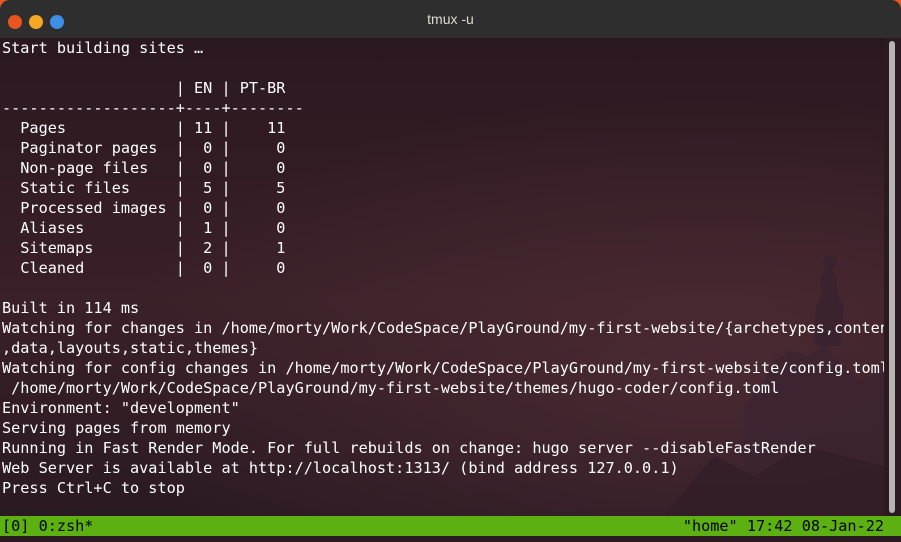 This screenshot has height=542, width=901. I want to click on output-line: Aliases | 1 | 0, so click(144, 228).